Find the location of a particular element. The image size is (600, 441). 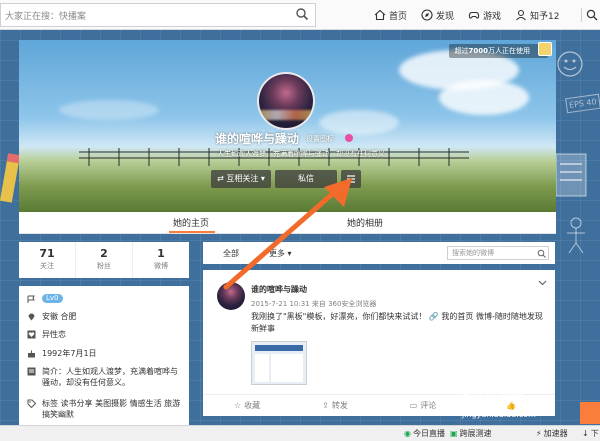

gamepad-icon is located at coordinates (474, 15).